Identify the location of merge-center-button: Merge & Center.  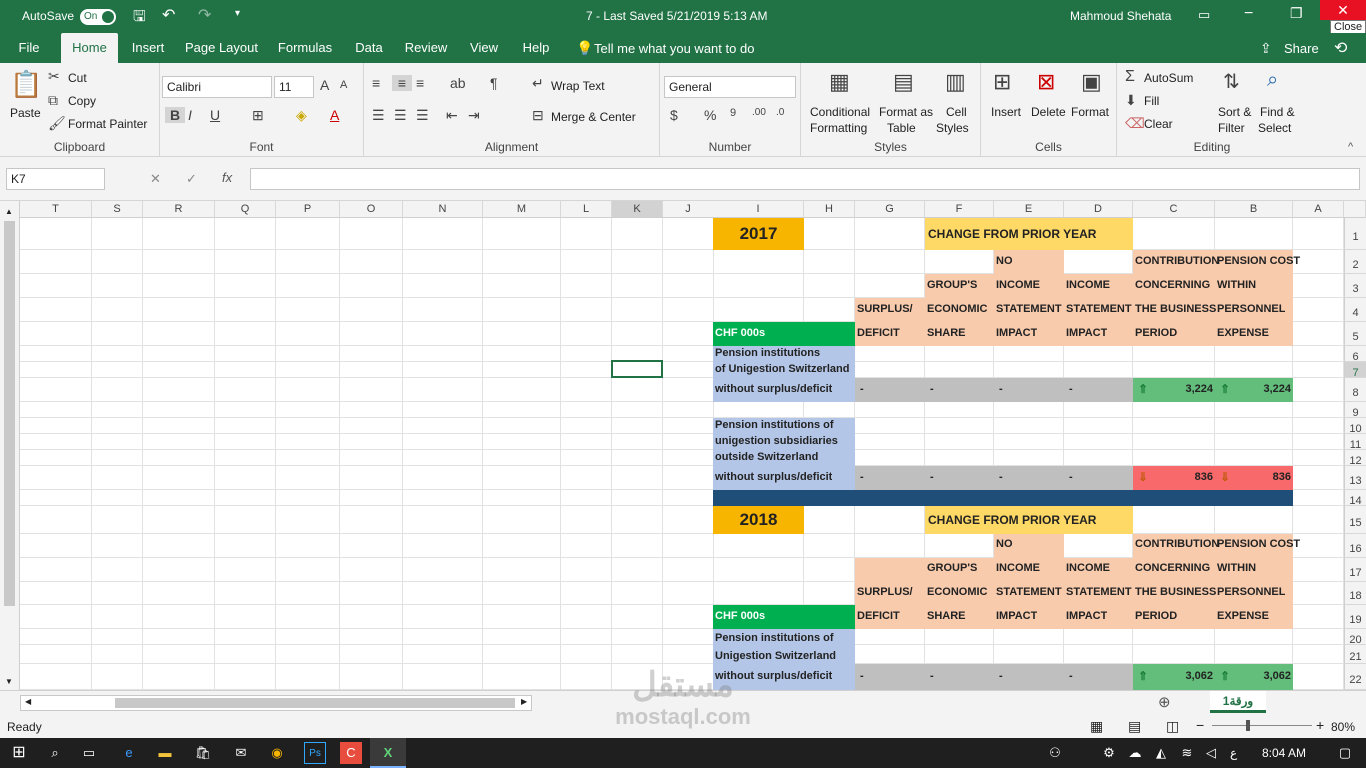
(593, 117).